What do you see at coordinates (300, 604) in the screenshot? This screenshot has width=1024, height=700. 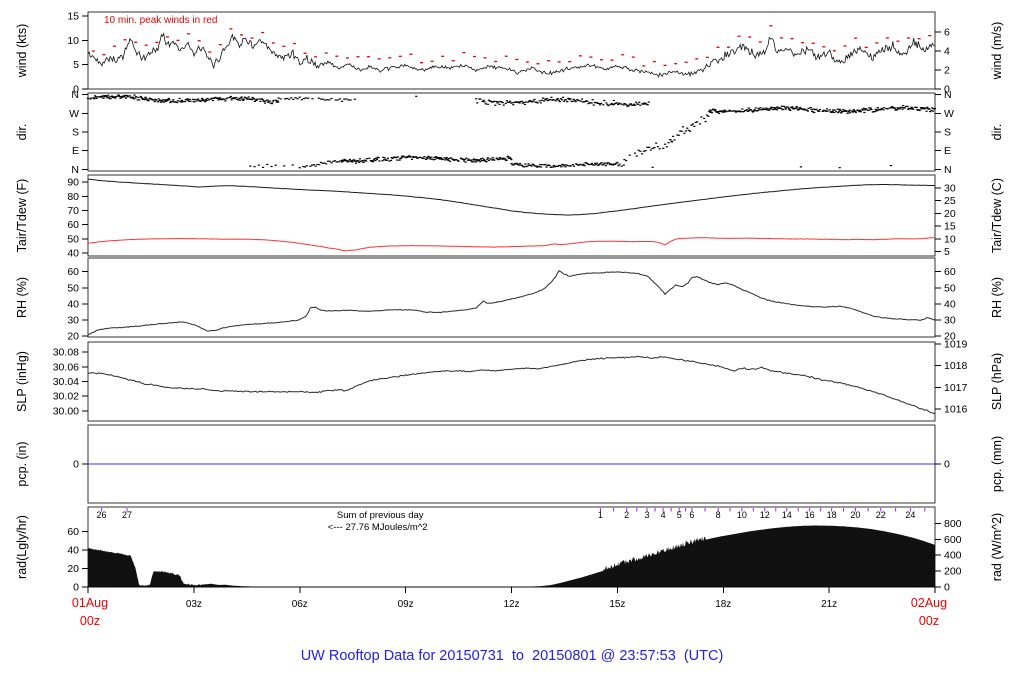 I see `time-tick-label: 06z` at bounding box center [300, 604].